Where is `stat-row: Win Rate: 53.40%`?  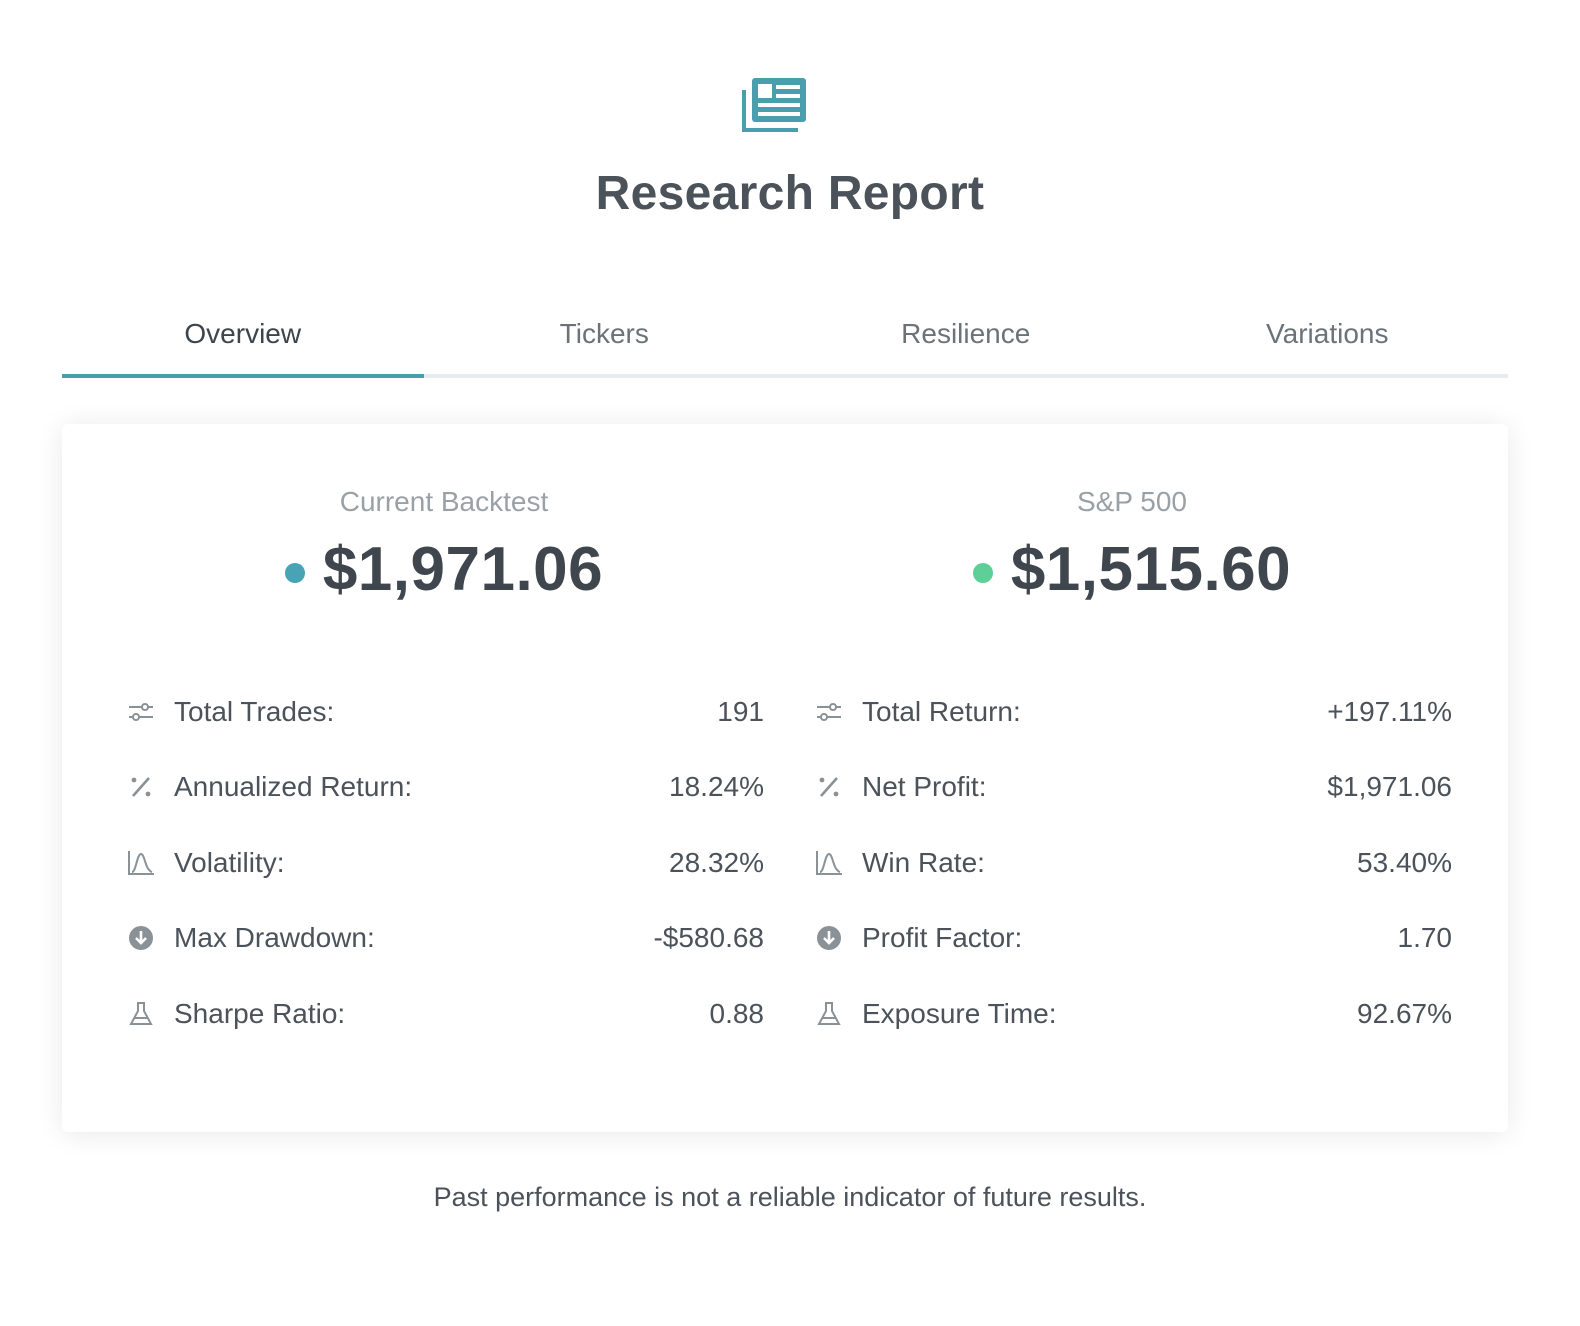 stat-row: Win Rate: 53.40% is located at coordinates (1132, 863).